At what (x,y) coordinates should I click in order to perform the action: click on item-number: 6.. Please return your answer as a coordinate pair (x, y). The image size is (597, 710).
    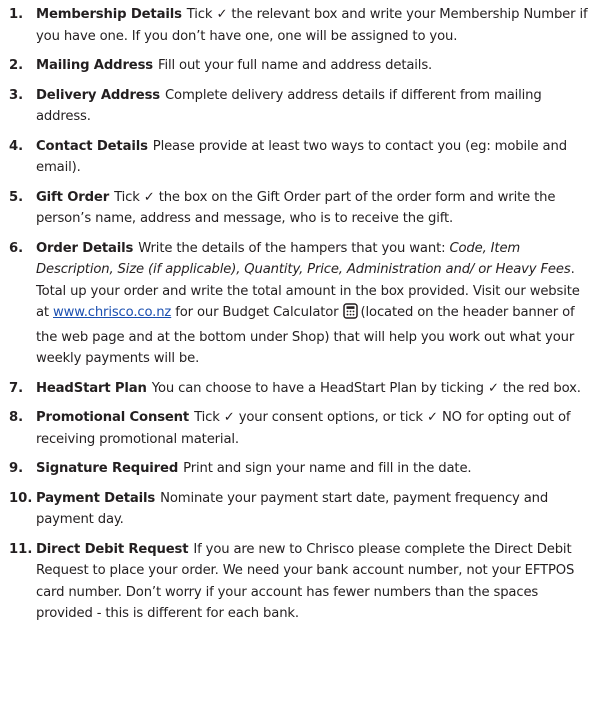
    Looking at the image, I should click on (16, 248).